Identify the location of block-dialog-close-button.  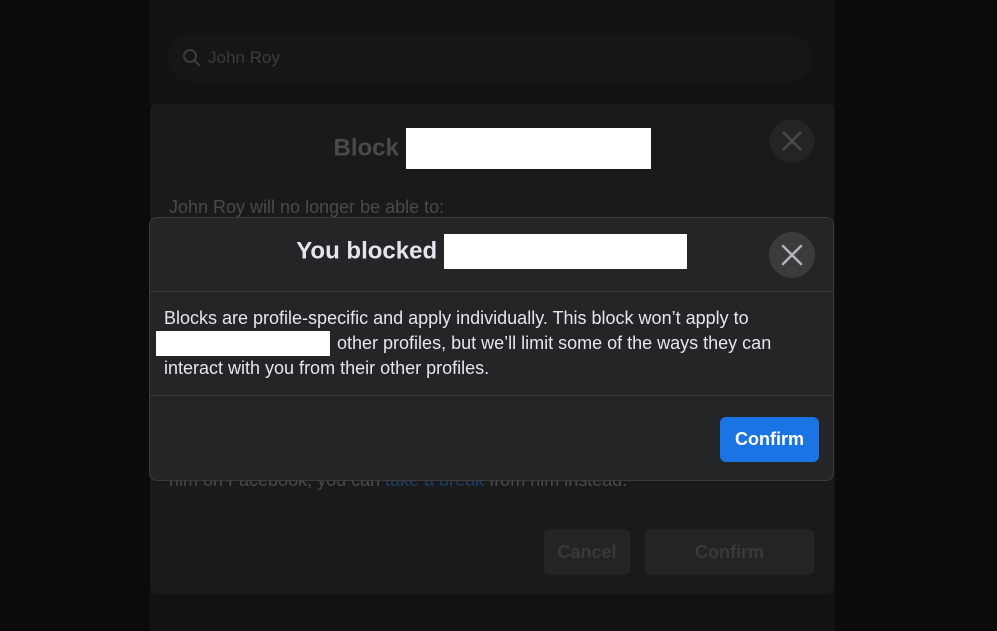
(792, 141).